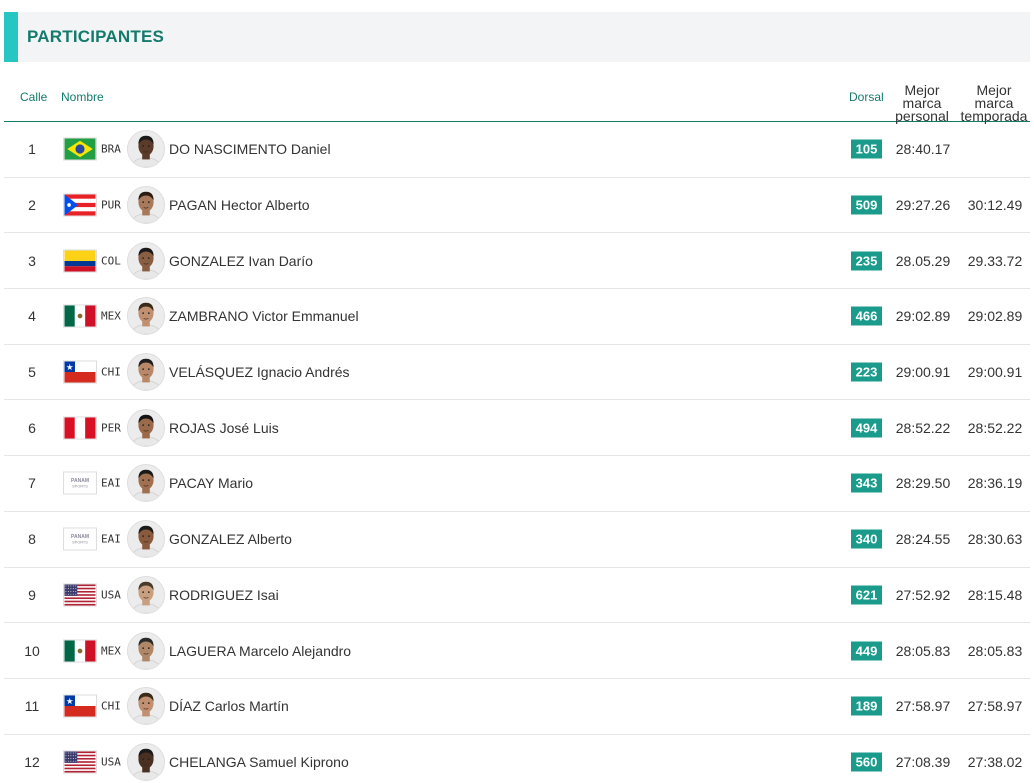 The height and width of the screenshot is (783, 1034). Describe the element at coordinates (866, 205) in the screenshot. I see `bib-badge: 509` at that location.